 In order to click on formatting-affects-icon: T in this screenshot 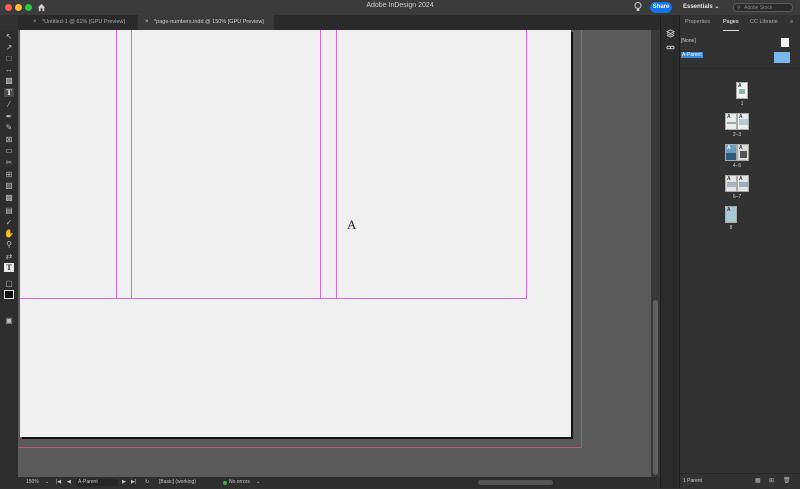, I will do `click(9, 267)`.